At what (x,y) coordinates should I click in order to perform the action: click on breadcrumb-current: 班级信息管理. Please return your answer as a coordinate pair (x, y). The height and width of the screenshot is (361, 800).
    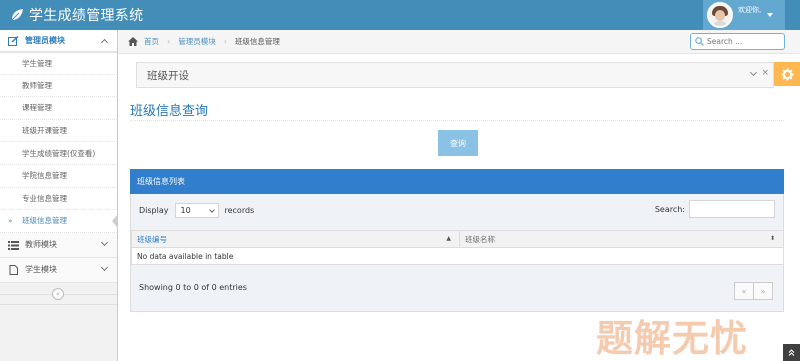
    Looking at the image, I should click on (257, 41).